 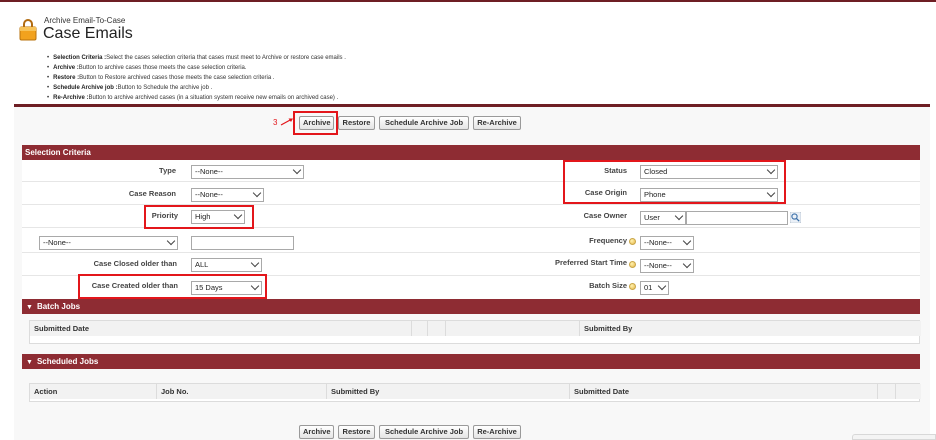 What do you see at coordinates (85, 20) in the screenshot?
I see `breadcrumb: Archive Email-To-Case` at bounding box center [85, 20].